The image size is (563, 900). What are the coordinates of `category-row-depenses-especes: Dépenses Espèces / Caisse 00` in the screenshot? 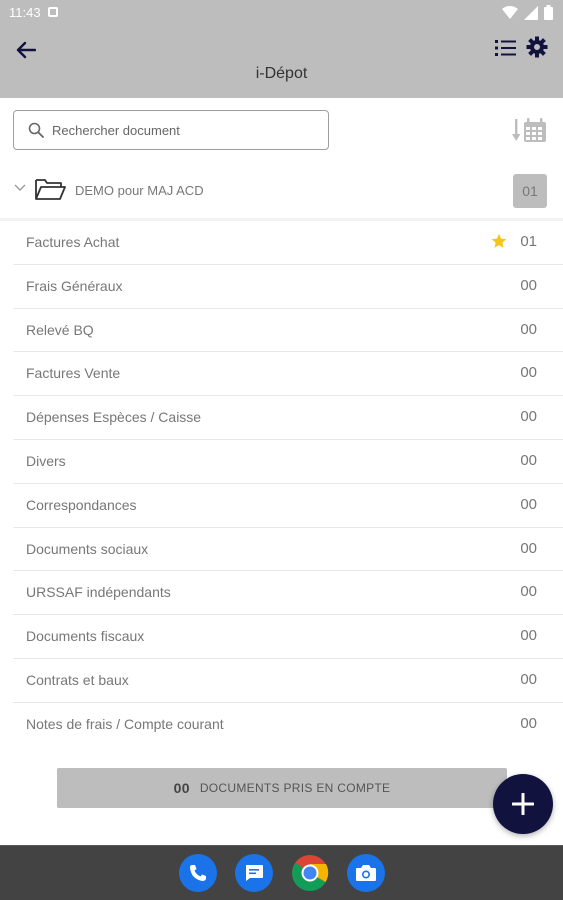 It's located at (288, 418).